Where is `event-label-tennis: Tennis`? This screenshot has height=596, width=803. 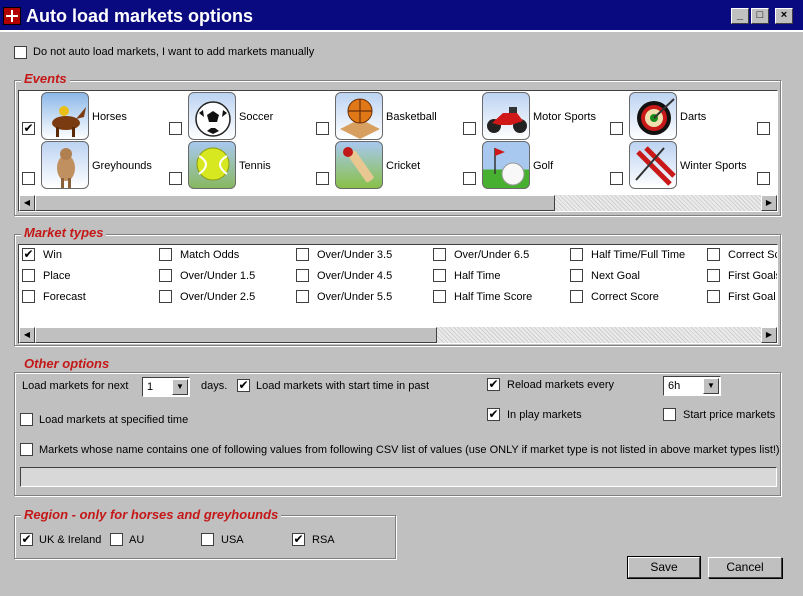
event-label-tennis: Tennis is located at coordinates (255, 166).